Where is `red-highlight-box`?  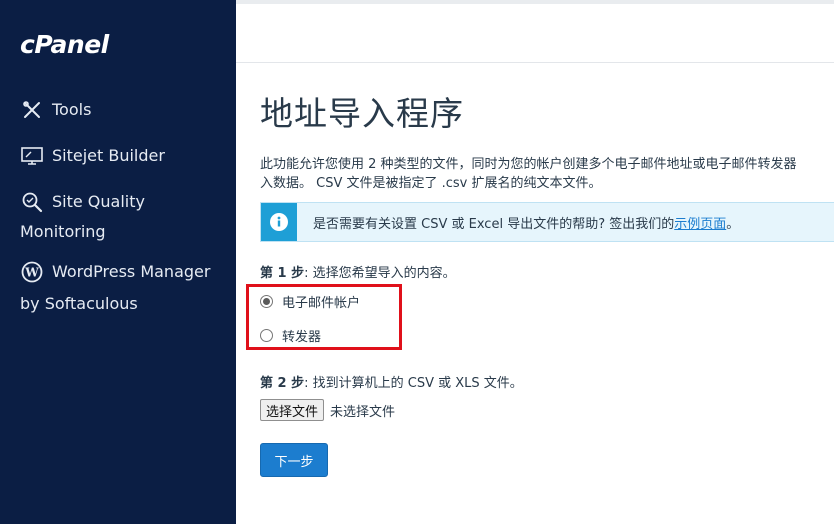 red-highlight-box is located at coordinates (324, 317).